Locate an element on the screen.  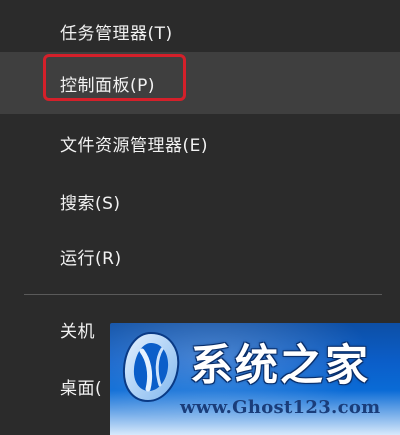
menu-item-label: 控制面板(P) is located at coordinates (108, 85).